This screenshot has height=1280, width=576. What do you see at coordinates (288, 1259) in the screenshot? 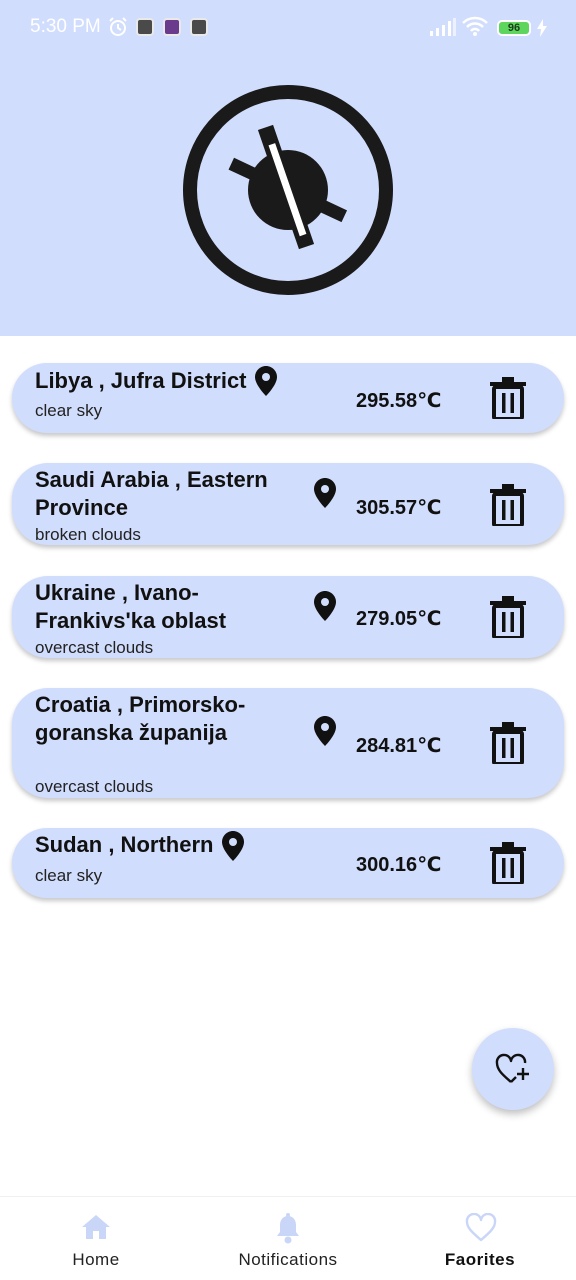
I see `nav-notifications-label: Notifications` at bounding box center [288, 1259].